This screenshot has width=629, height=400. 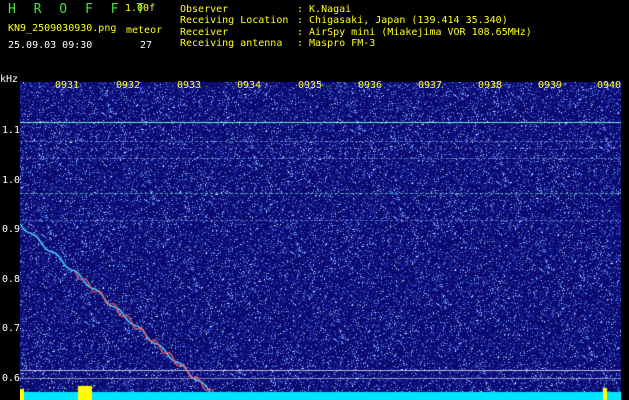 I want to click on time-tick-label: 0935, so click(x=310, y=85).